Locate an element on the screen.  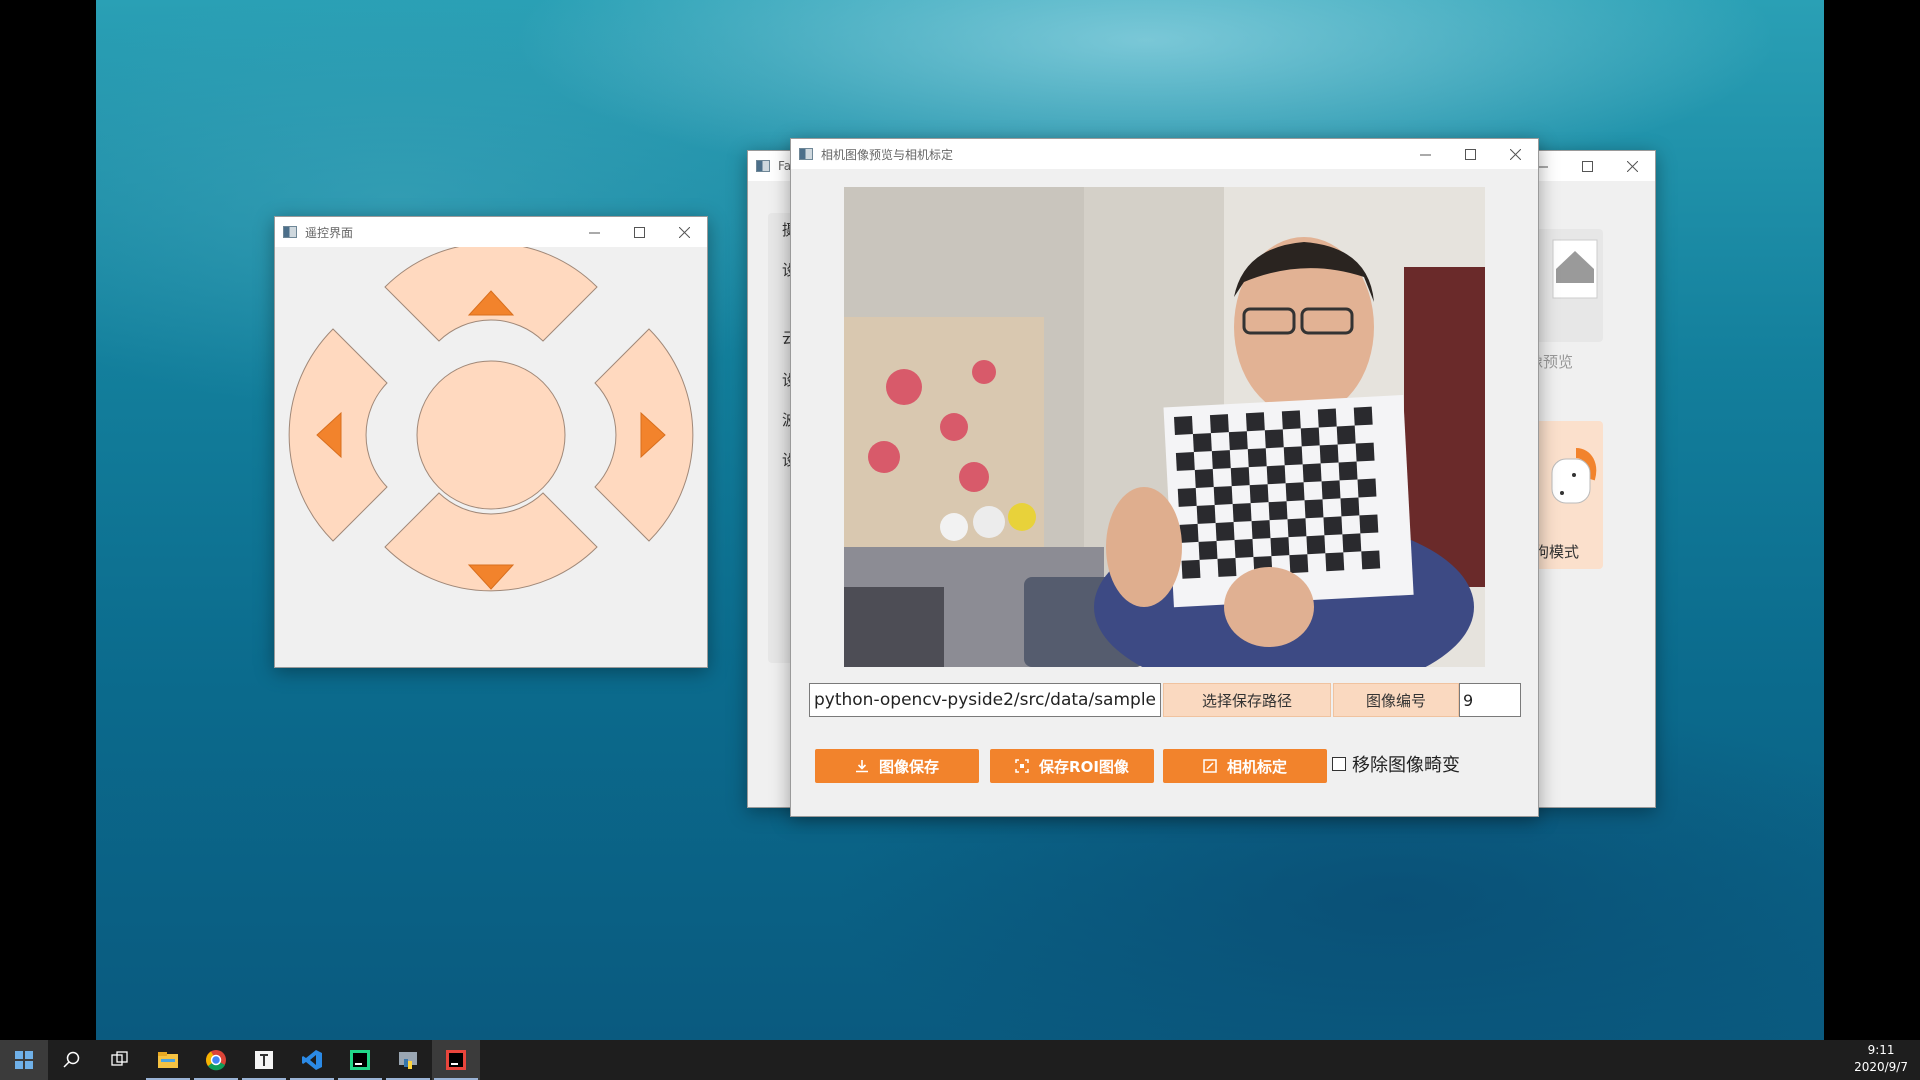
clion-icon is located at coordinates (456, 1060).